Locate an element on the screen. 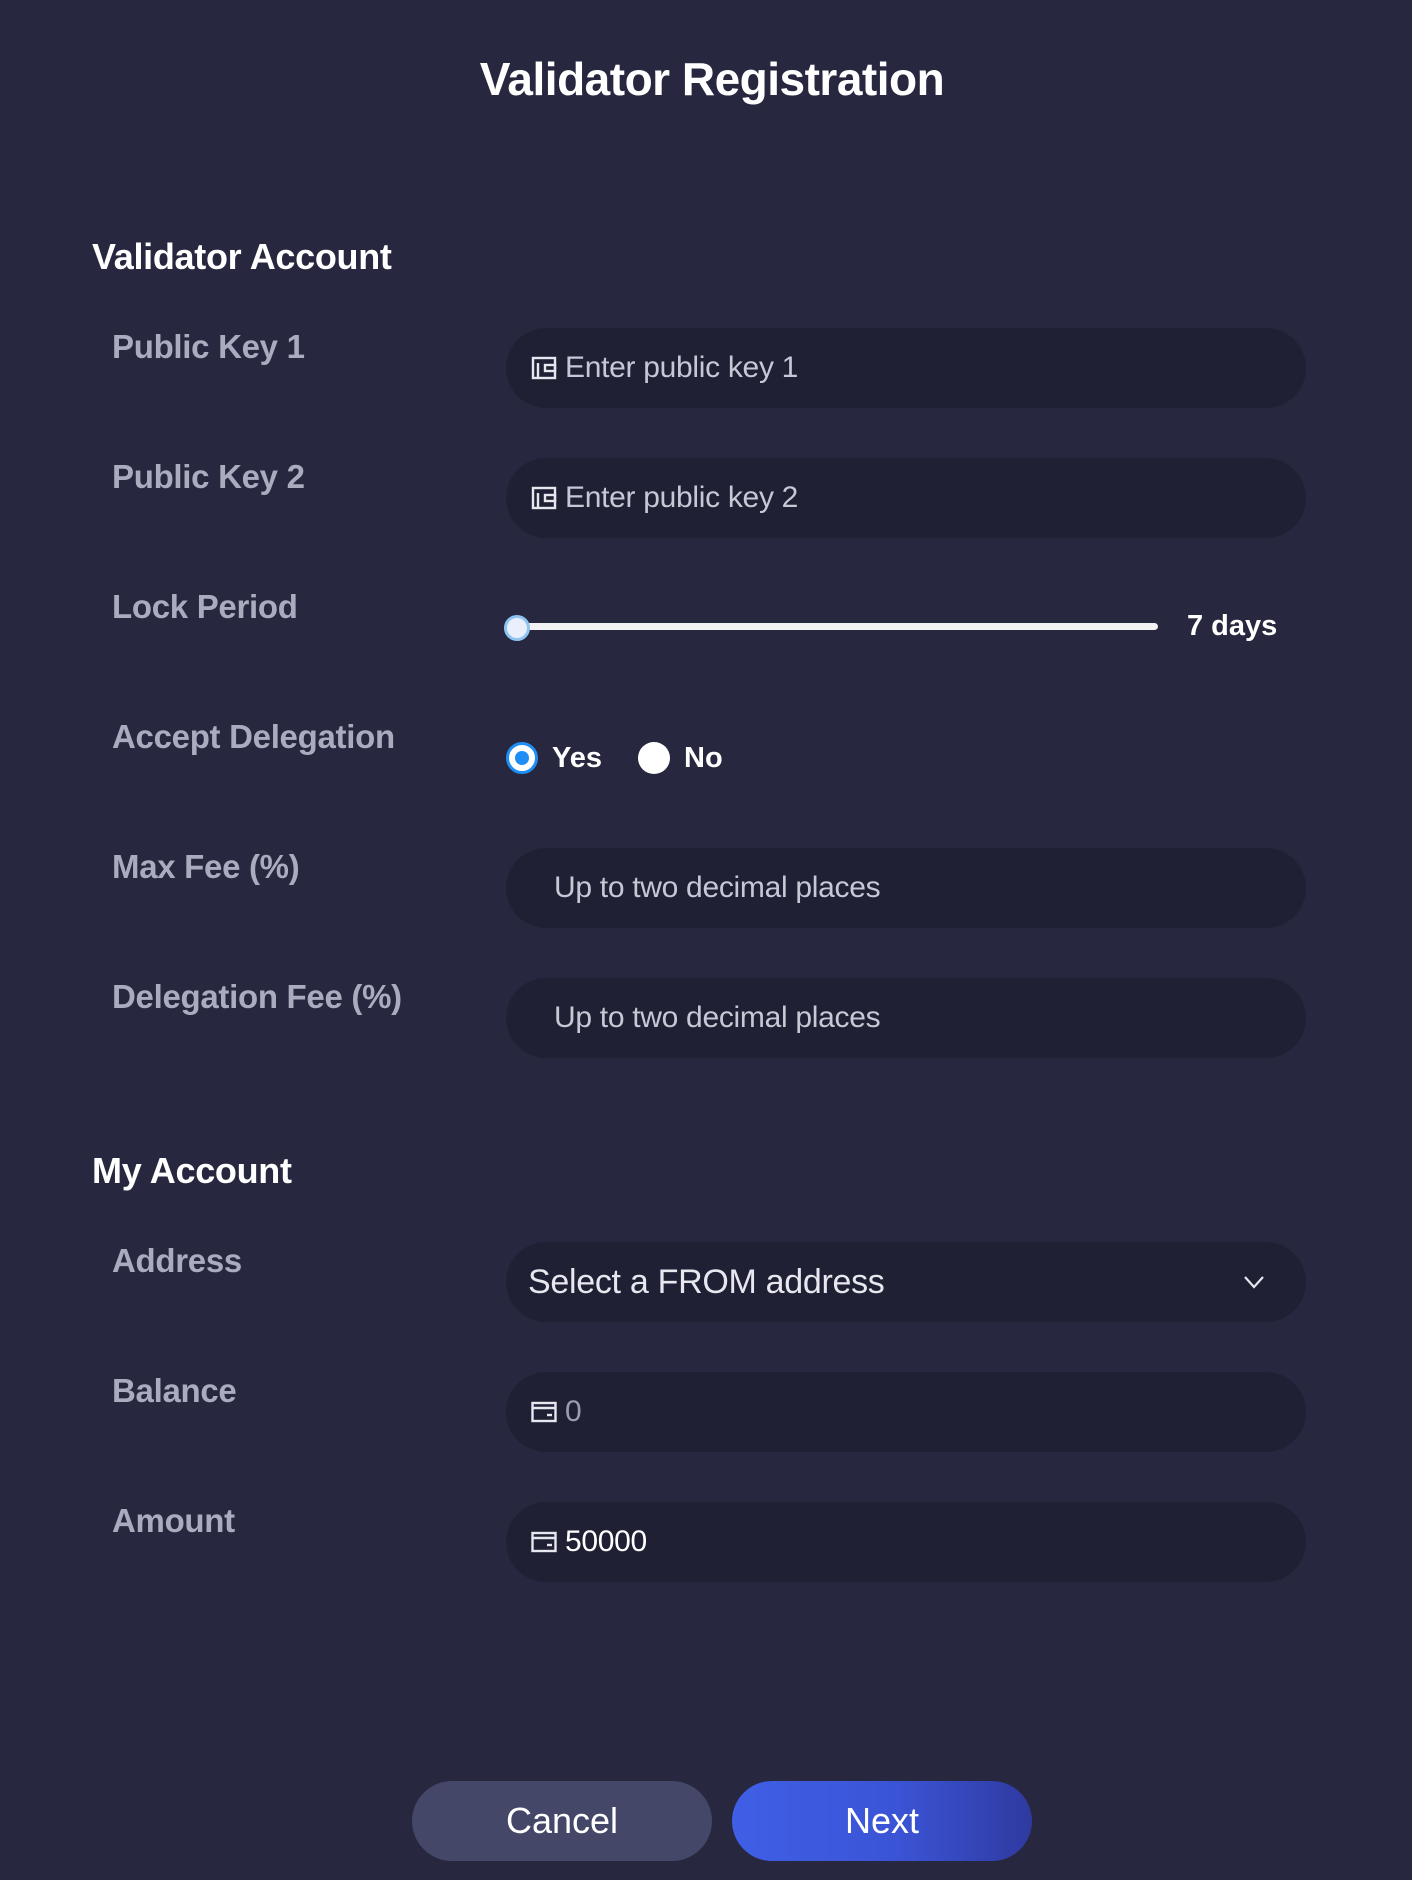  public-key-2-input: Enter public key 2 is located at coordinates (906, 498).